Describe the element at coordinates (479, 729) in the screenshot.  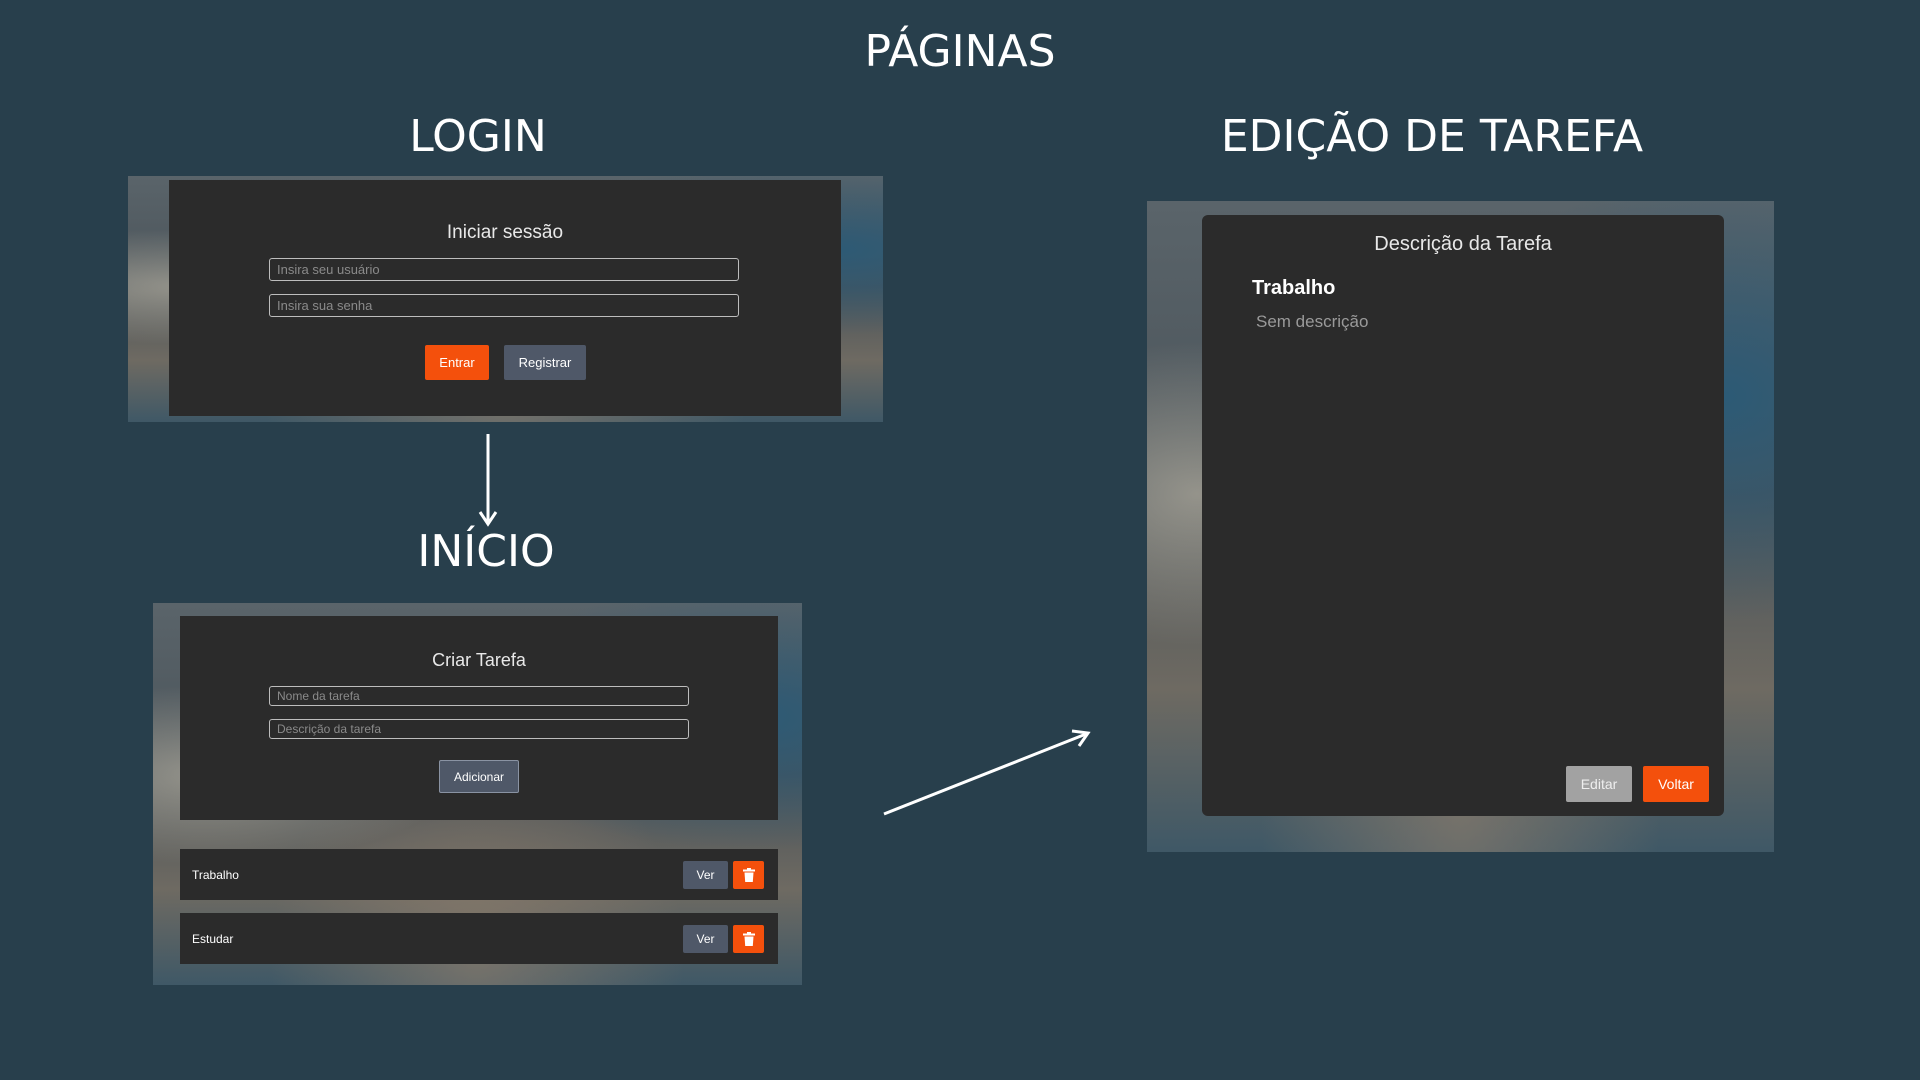
I see `task-description-input: Descrição da tarefa` at that location.